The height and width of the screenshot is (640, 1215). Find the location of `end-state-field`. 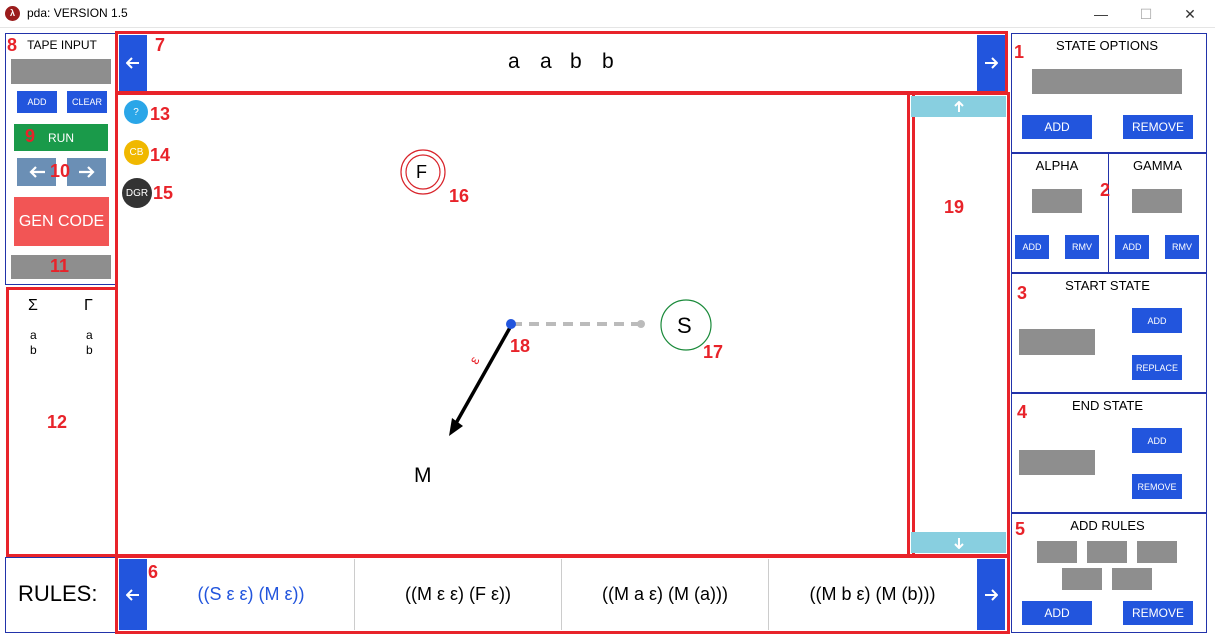

end-state-field is located at coordinates (1057, 462).